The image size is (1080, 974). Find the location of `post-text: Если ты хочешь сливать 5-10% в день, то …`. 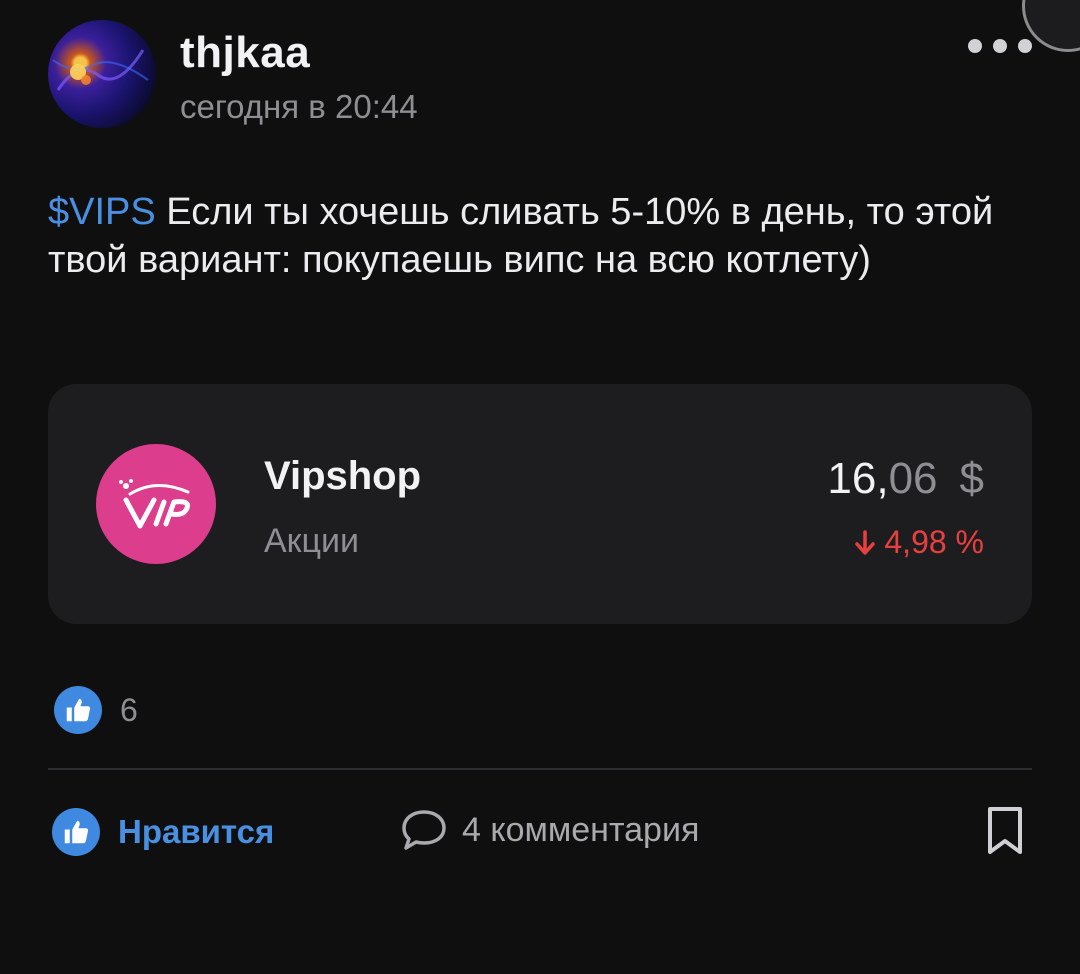

post-text: Если ты хочешь сливать 5-10% в день, то … is located at coordinates (521, 236).